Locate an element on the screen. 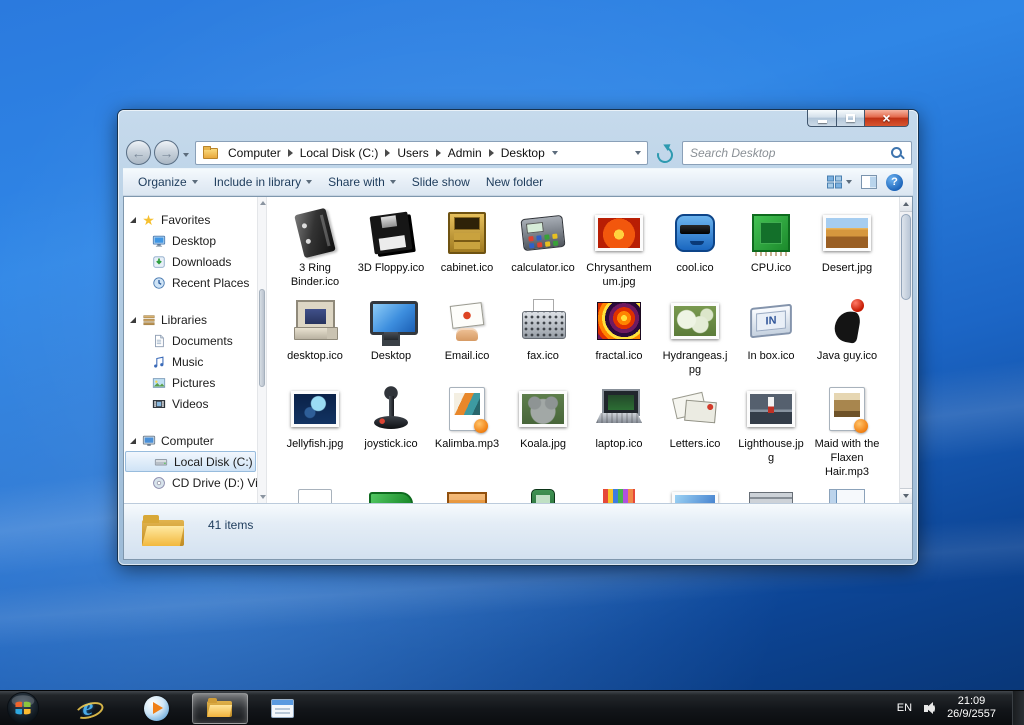 The height and width of the screenshot is (725, 1024). file-item: cool.ico is located at coordinates (695, 245).